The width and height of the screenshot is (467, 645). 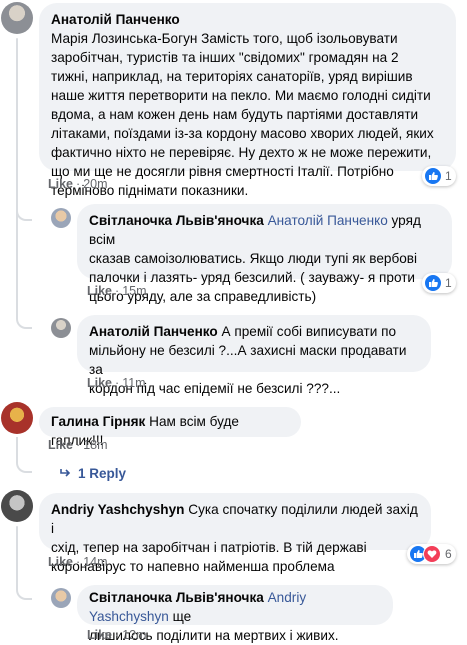 I want to click on comment-meta: Like · 15m, so click(x=117, y=291).